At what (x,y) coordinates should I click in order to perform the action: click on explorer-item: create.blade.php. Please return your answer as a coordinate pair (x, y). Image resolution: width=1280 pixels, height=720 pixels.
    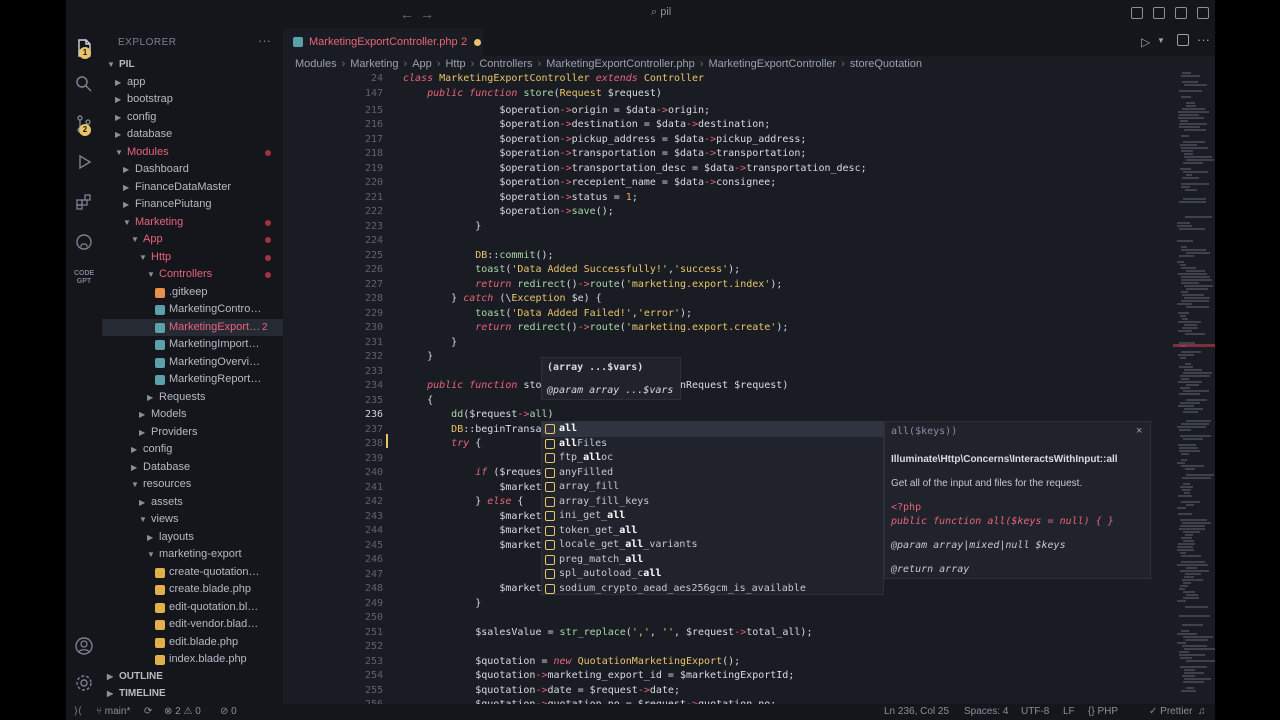
    Looking at the image, I should click on (192, 590).